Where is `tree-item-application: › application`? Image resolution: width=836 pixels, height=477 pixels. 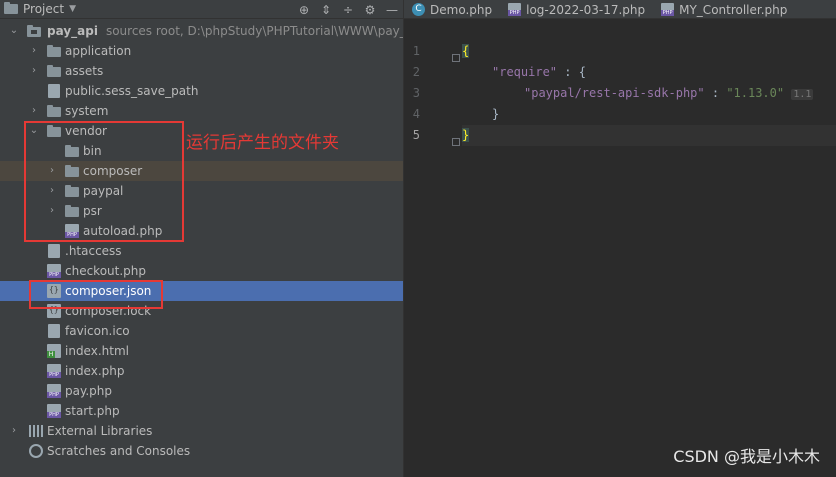 tree-item-application: › application is located at coordinates (201, 51).